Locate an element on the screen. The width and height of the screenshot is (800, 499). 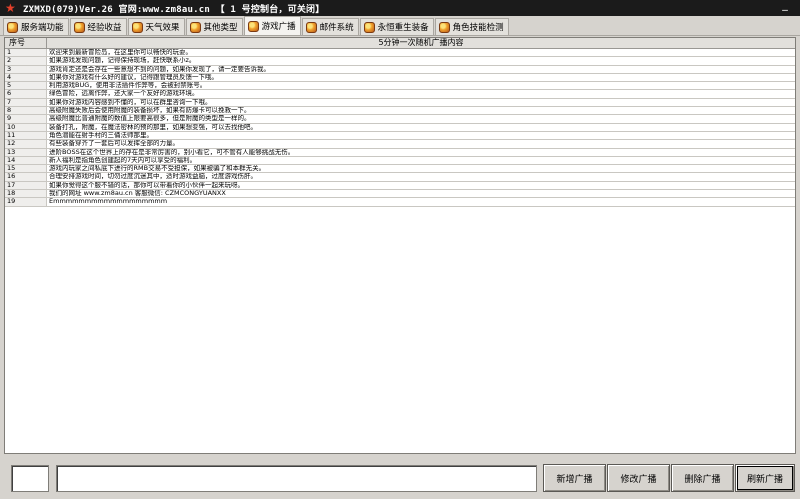
bottom-panel: 新增广播 修改广播 删除广播 刷新广播 is located at coordinates (400, 478).